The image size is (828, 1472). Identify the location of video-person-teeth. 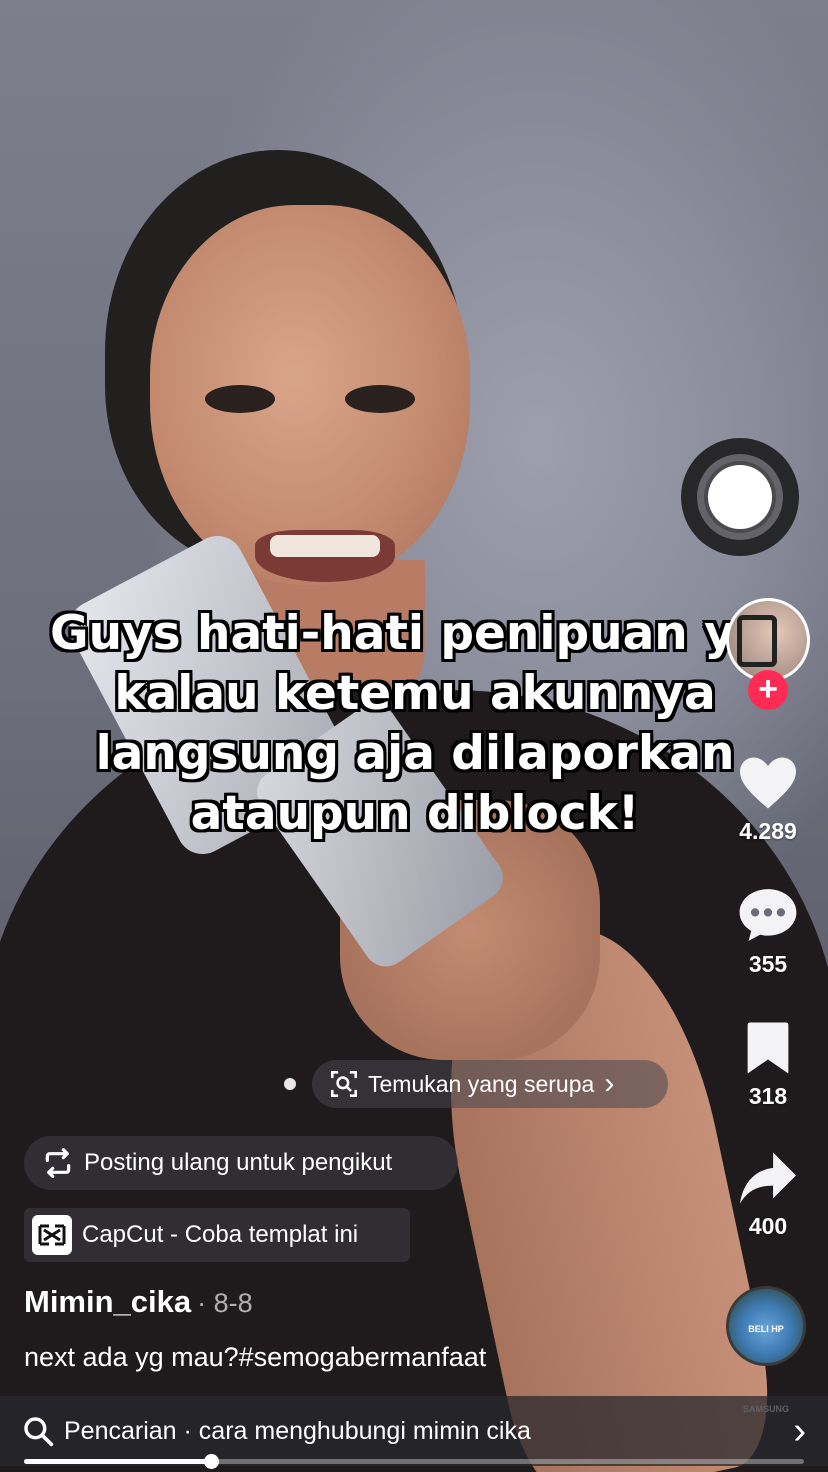
(325, 546).